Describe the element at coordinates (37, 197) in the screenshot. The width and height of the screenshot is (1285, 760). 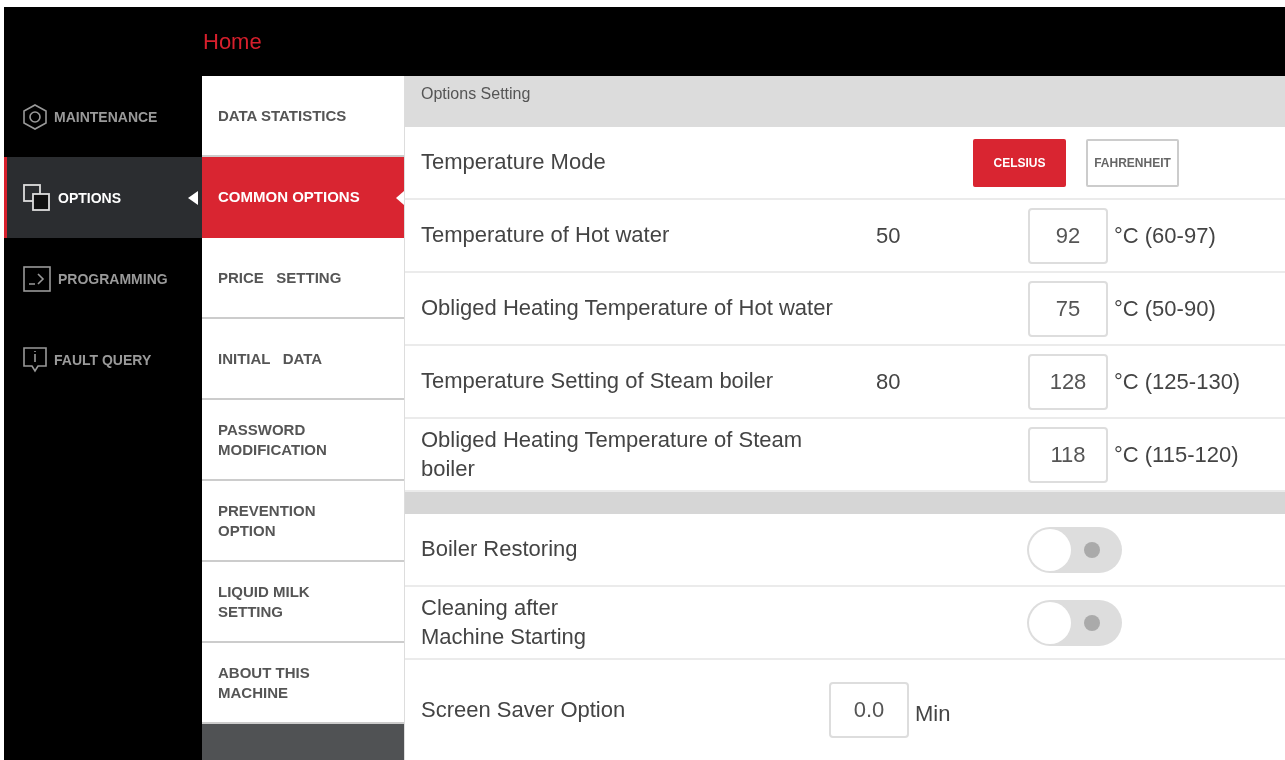
I see `overlapping-squares-icon` at that location.